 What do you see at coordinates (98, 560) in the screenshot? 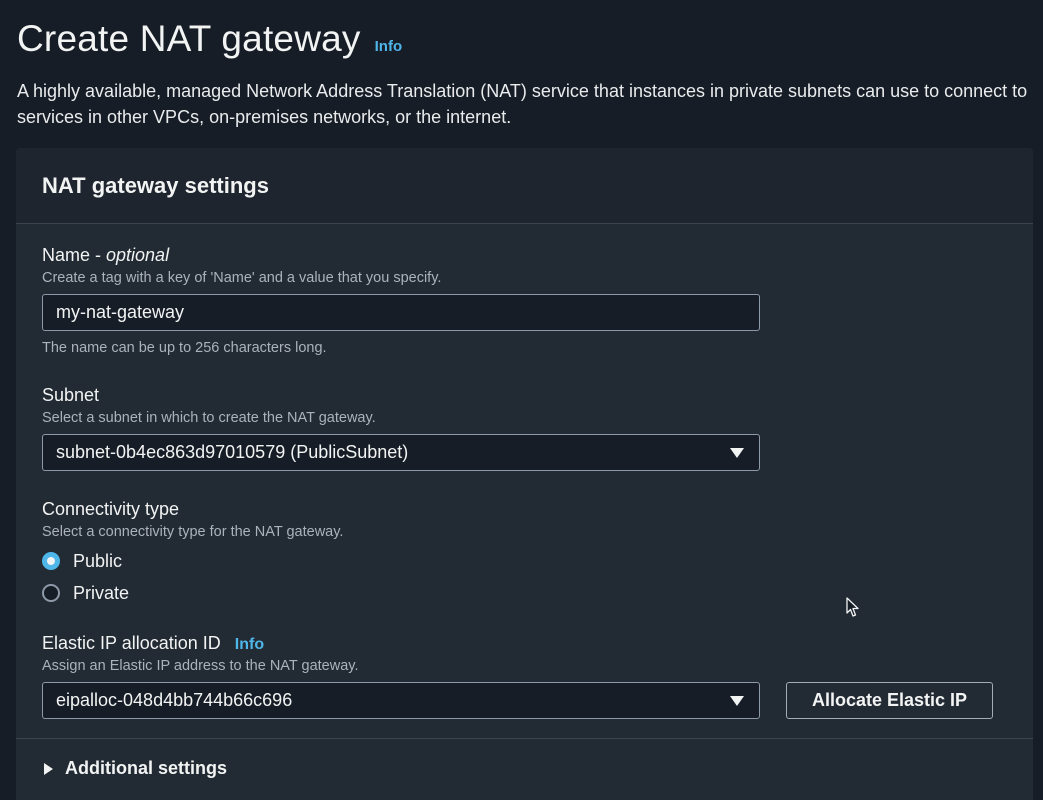
I see `radio-public-label: Public` at bounding box center [98, 560].